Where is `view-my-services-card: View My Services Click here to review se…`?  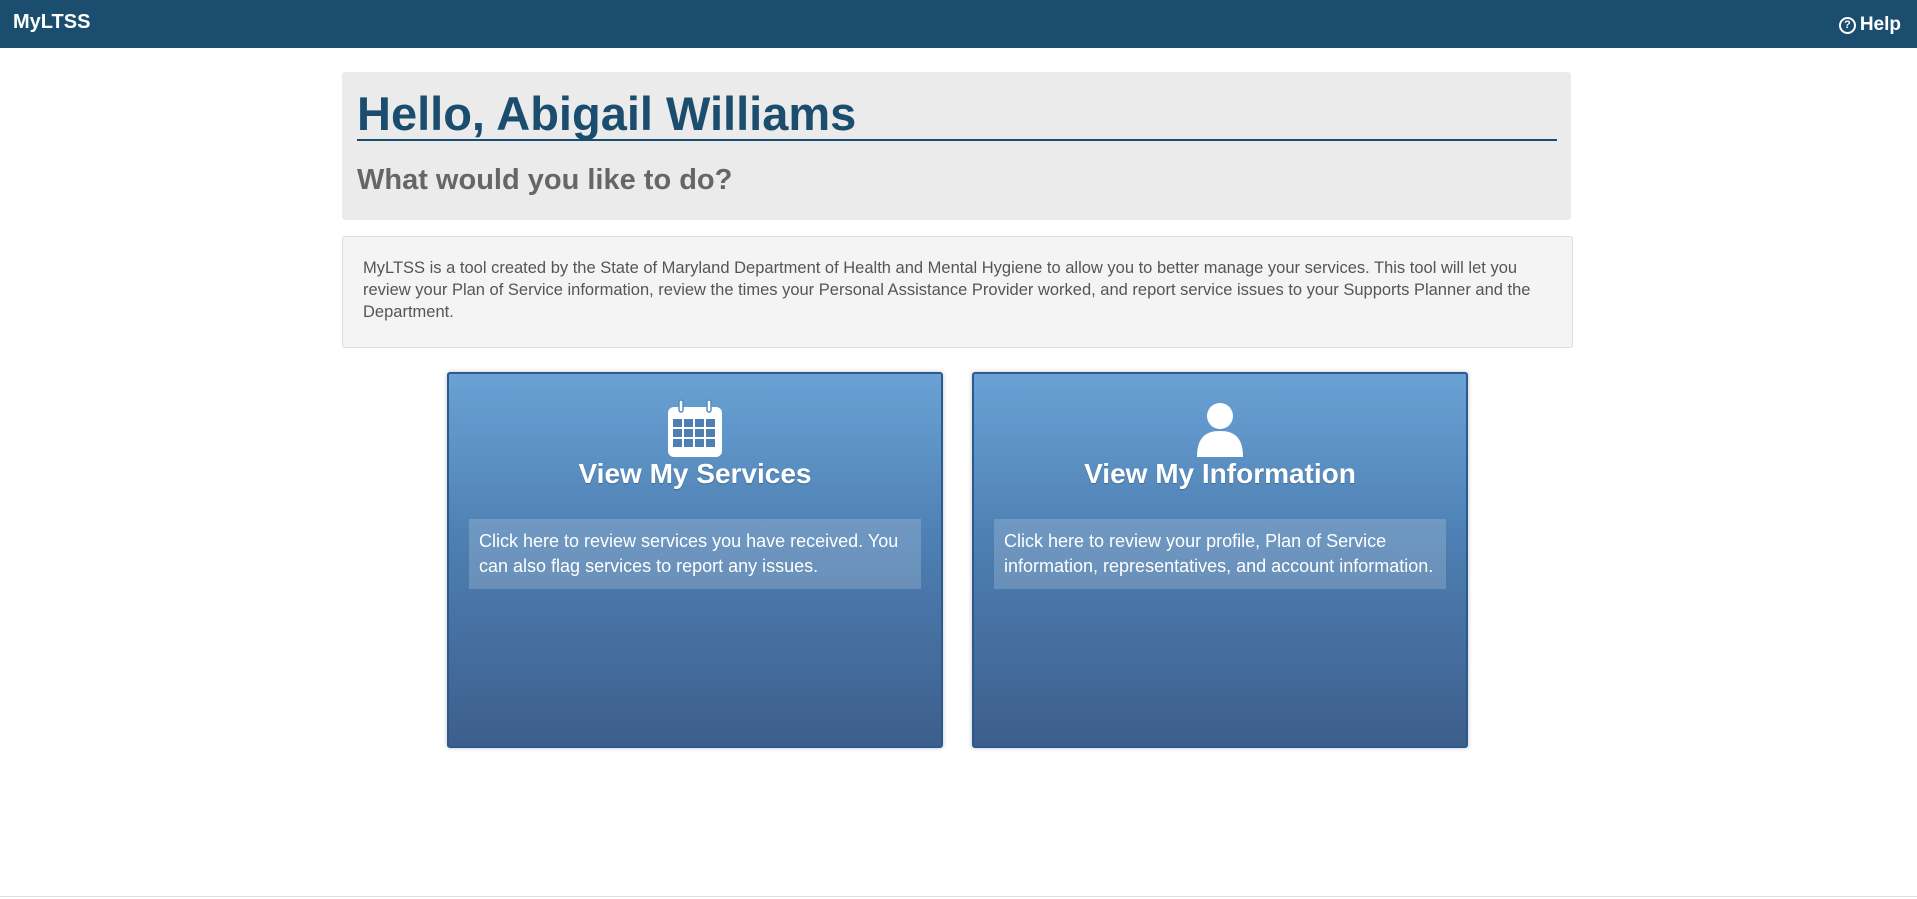
view-my-services-card: View My Services Click here to review se… is located at coordinates (695, 560).